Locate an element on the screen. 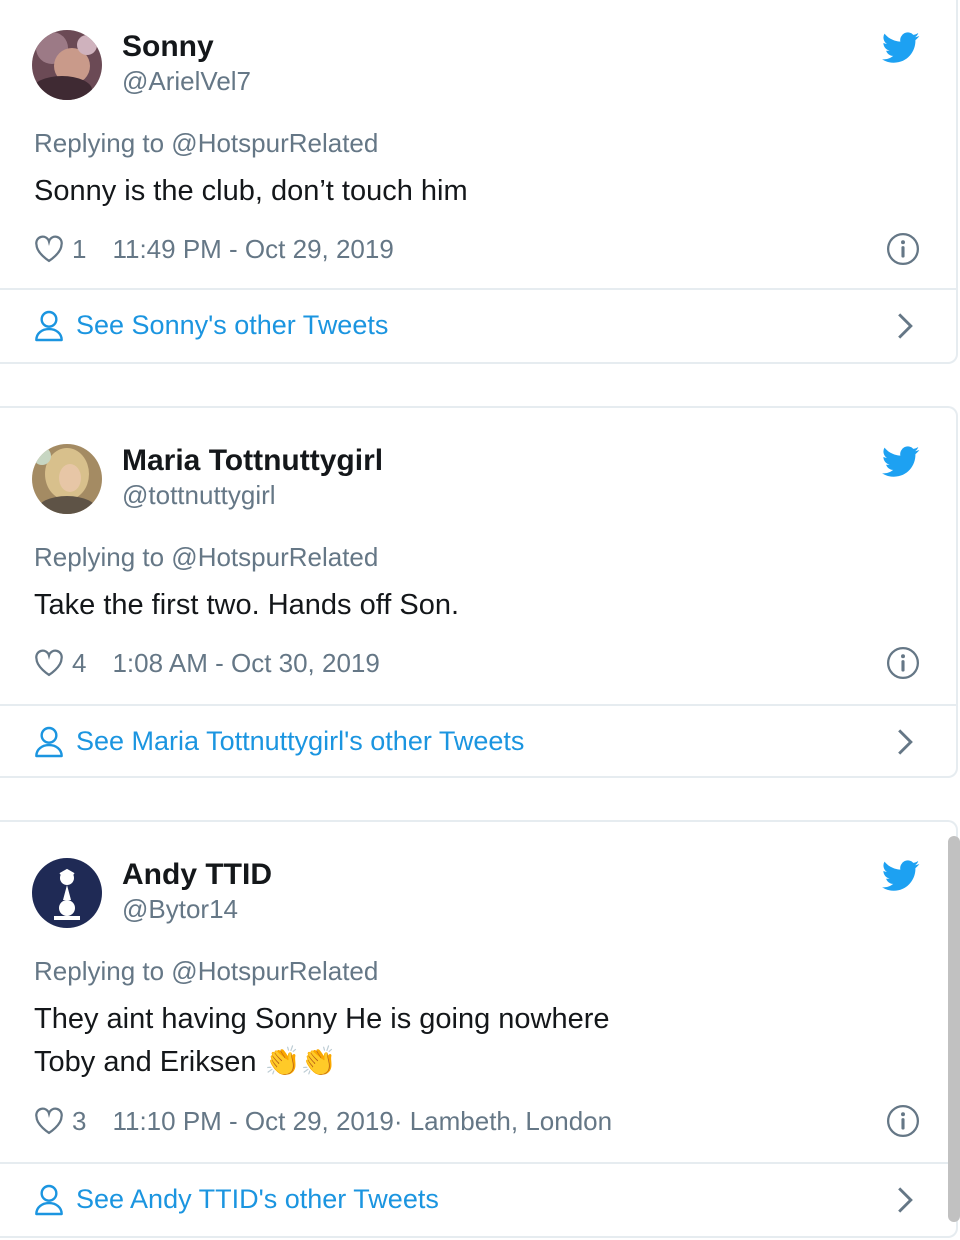  see-other-tweets-link: See Andy TTID's other Tweets is located at coordinates (478, 1200).